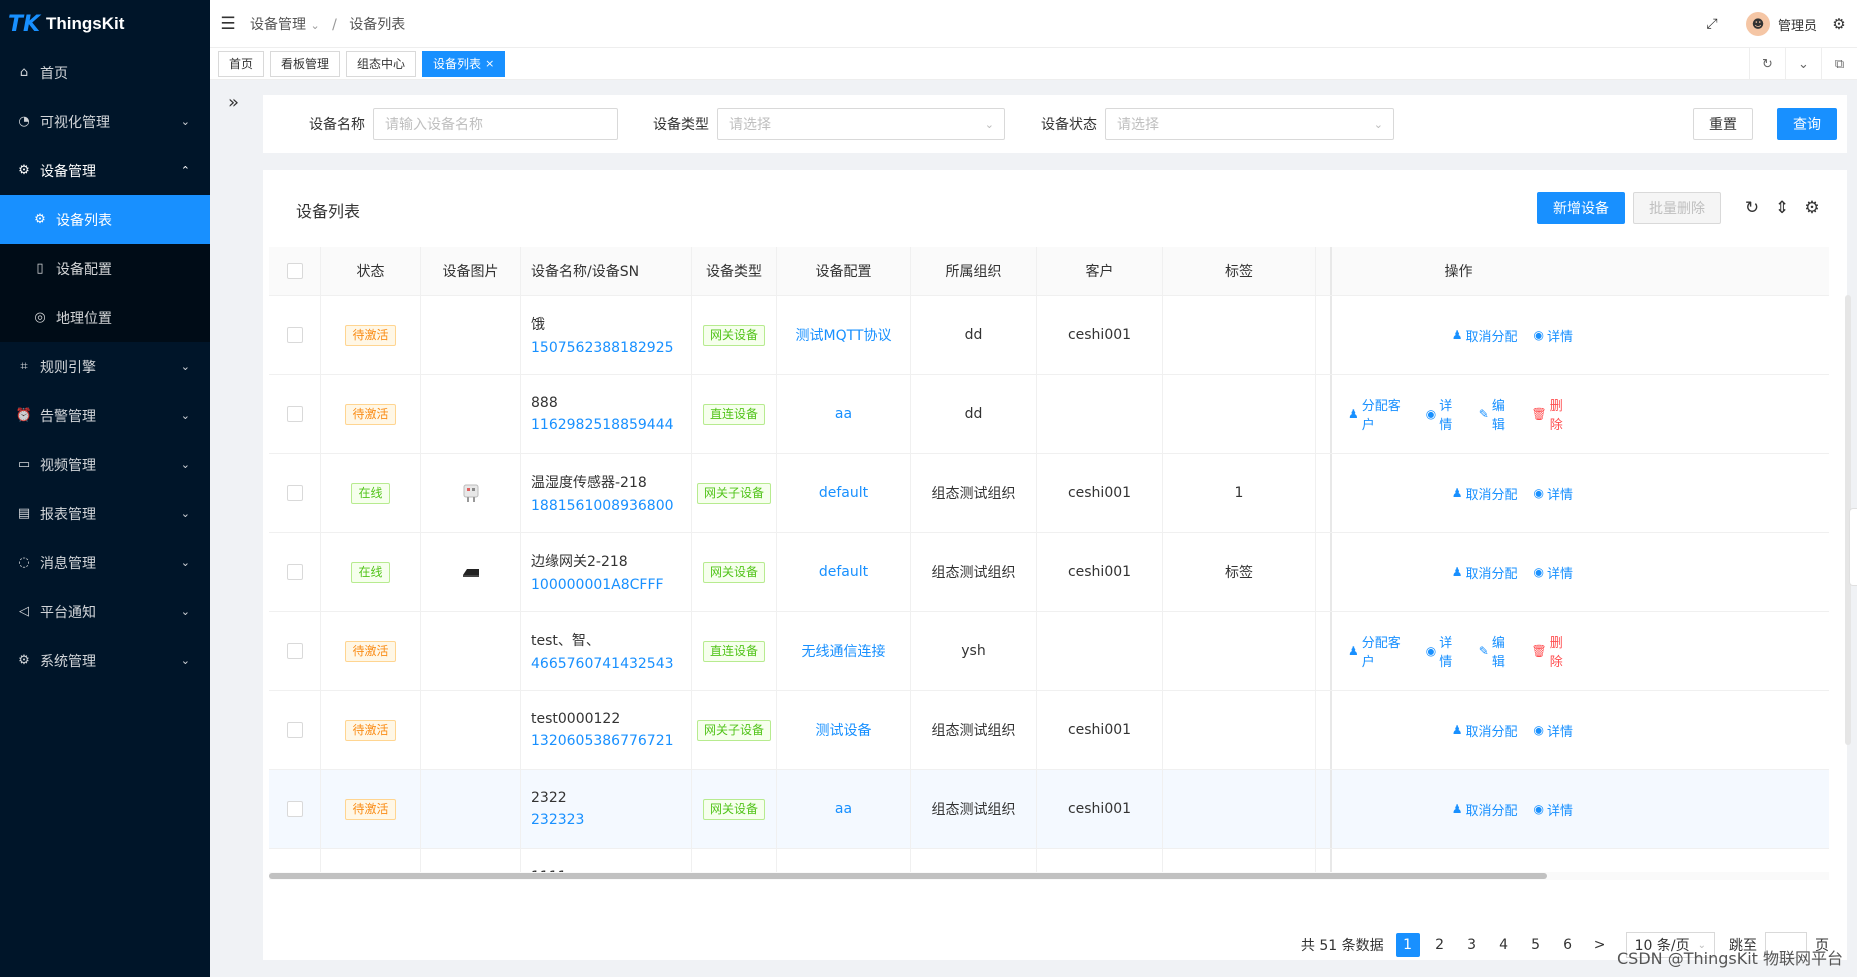  What do you see at coordinates (471, 271) in the screenshot?
I see `column-header-image: 设备图片` at bounding box center [471, 271].